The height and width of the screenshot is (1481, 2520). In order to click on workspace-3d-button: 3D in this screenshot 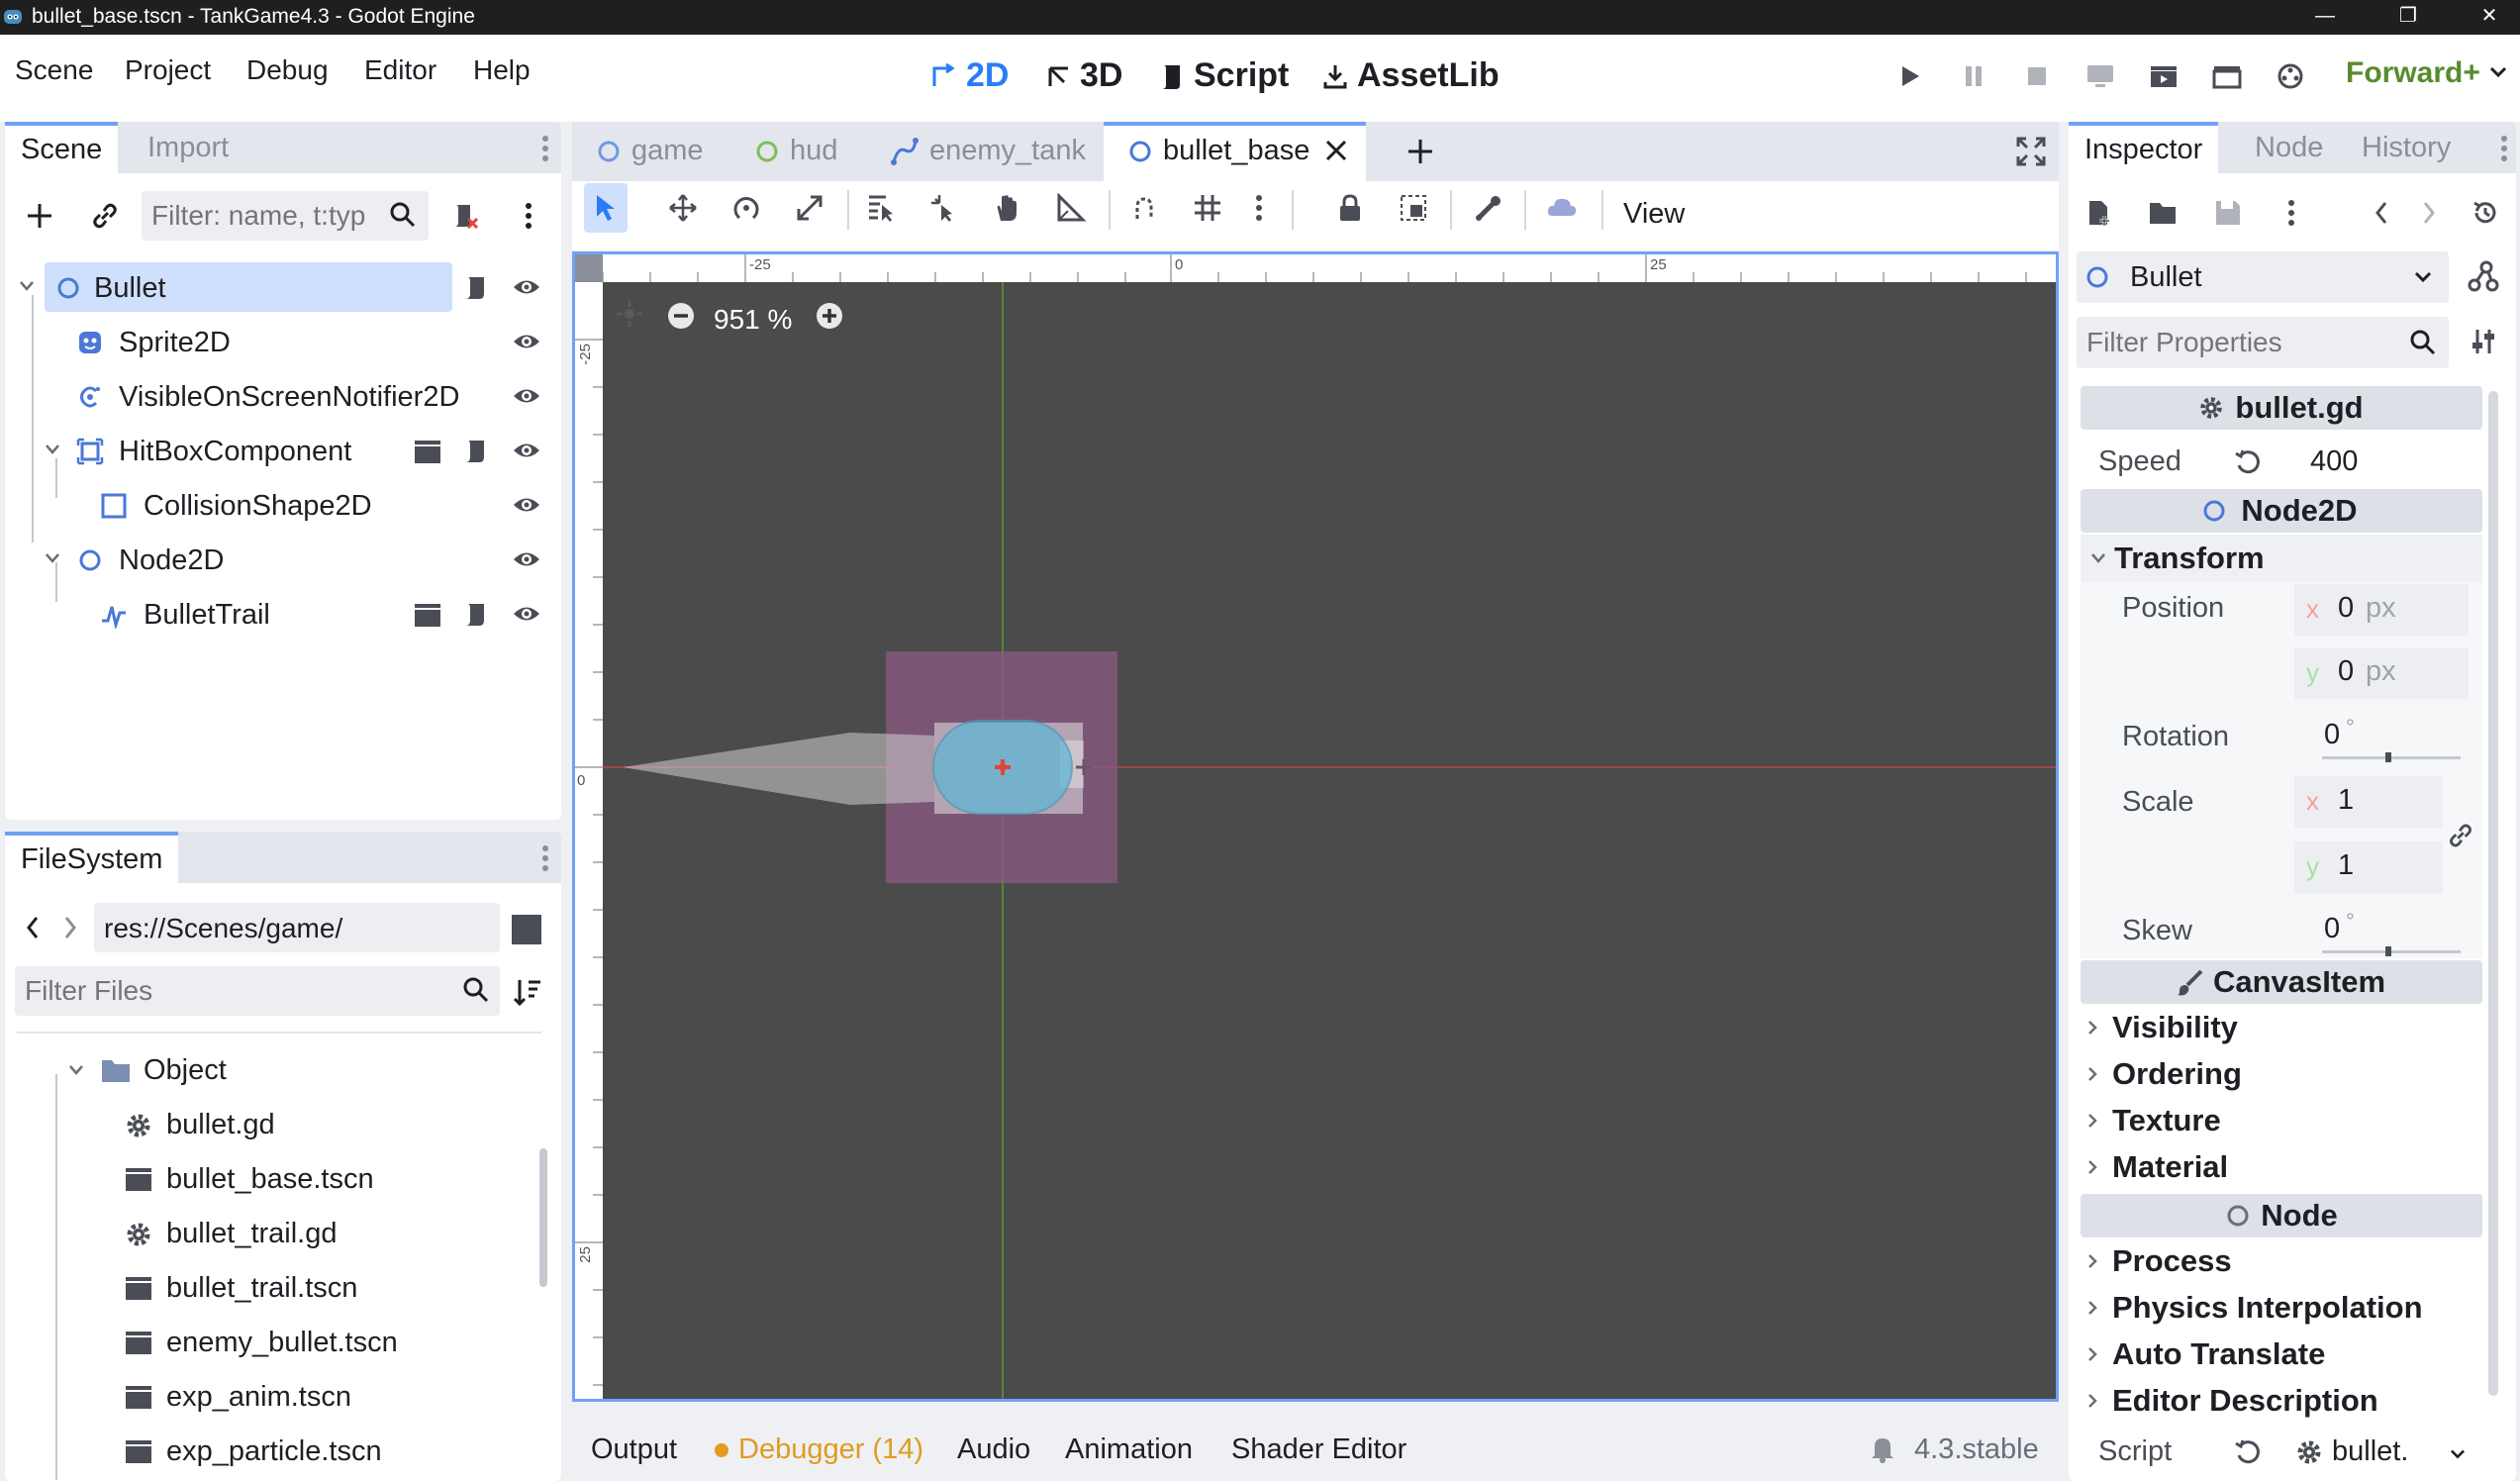, I will do `click(1083, 75)`.